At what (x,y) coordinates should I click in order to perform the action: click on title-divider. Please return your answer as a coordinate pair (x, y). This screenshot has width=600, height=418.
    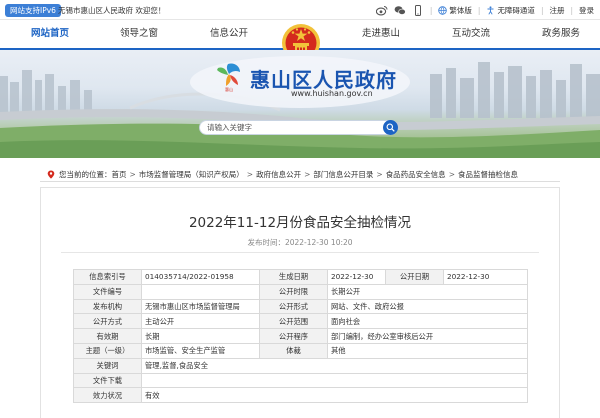
    Looking at the image, I should click on (300, 252).